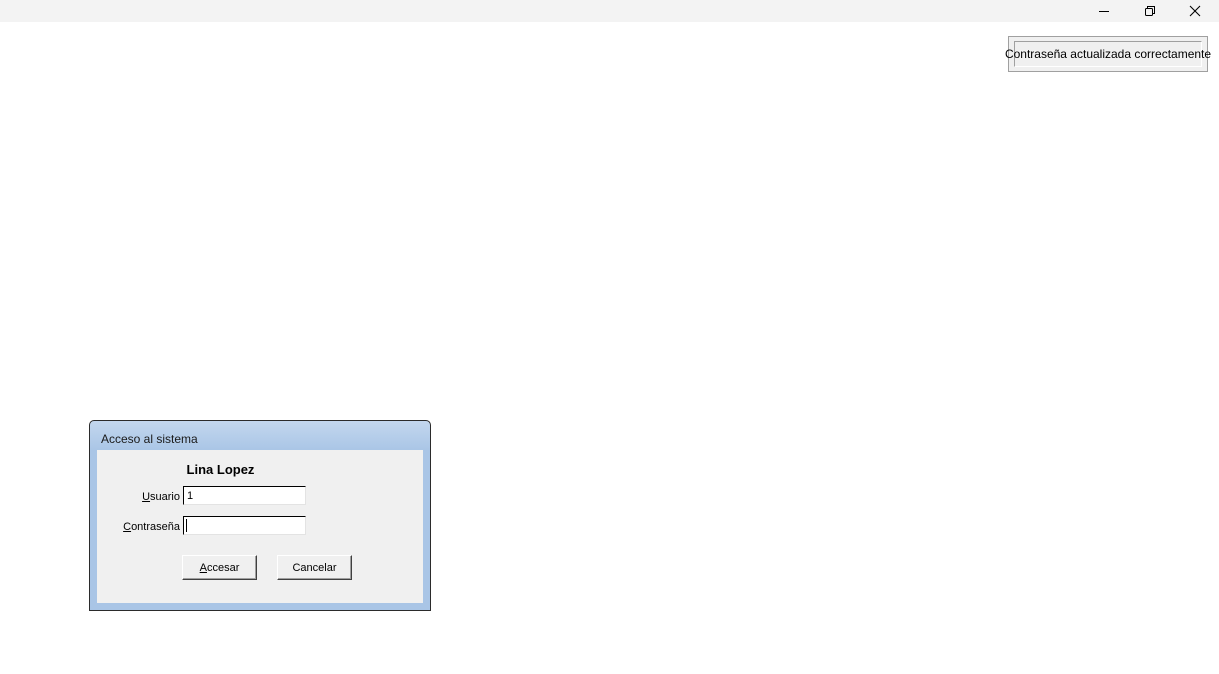  Describe the element at coordinates (244, 525) in the screenshot. I see `contrasena-input` at that location.